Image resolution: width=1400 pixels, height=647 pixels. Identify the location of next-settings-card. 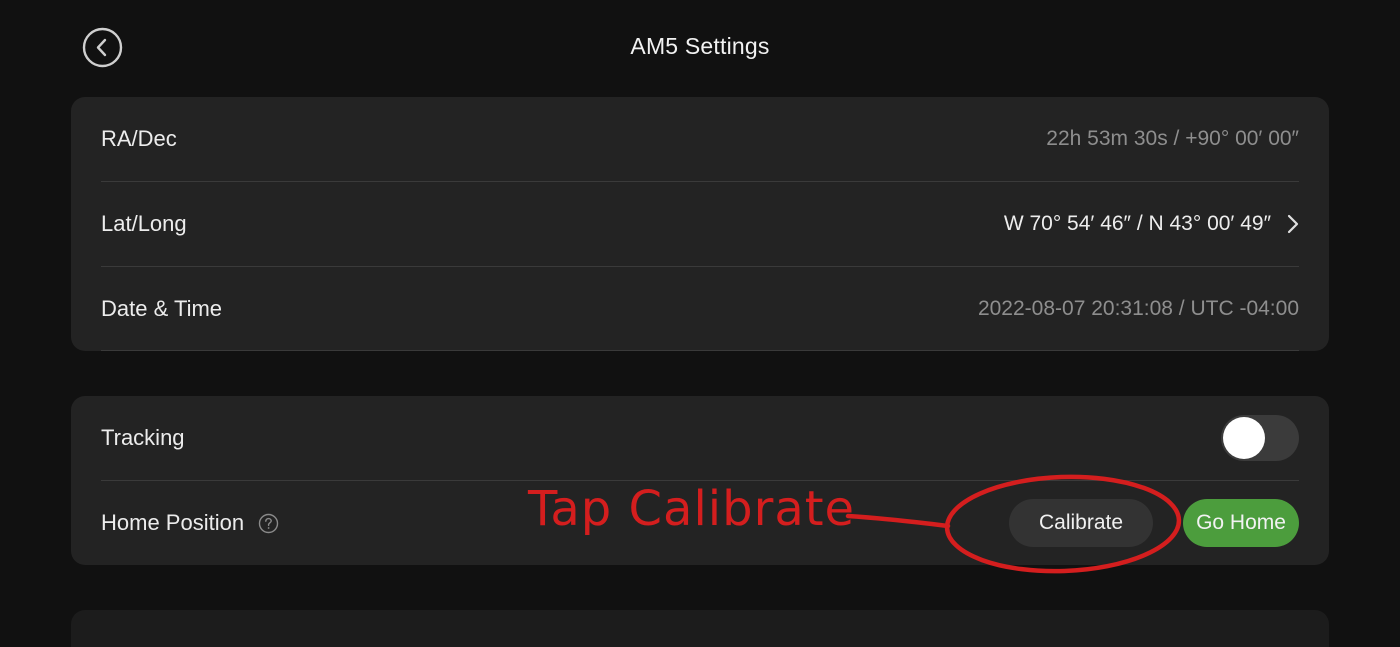
(700, 628).